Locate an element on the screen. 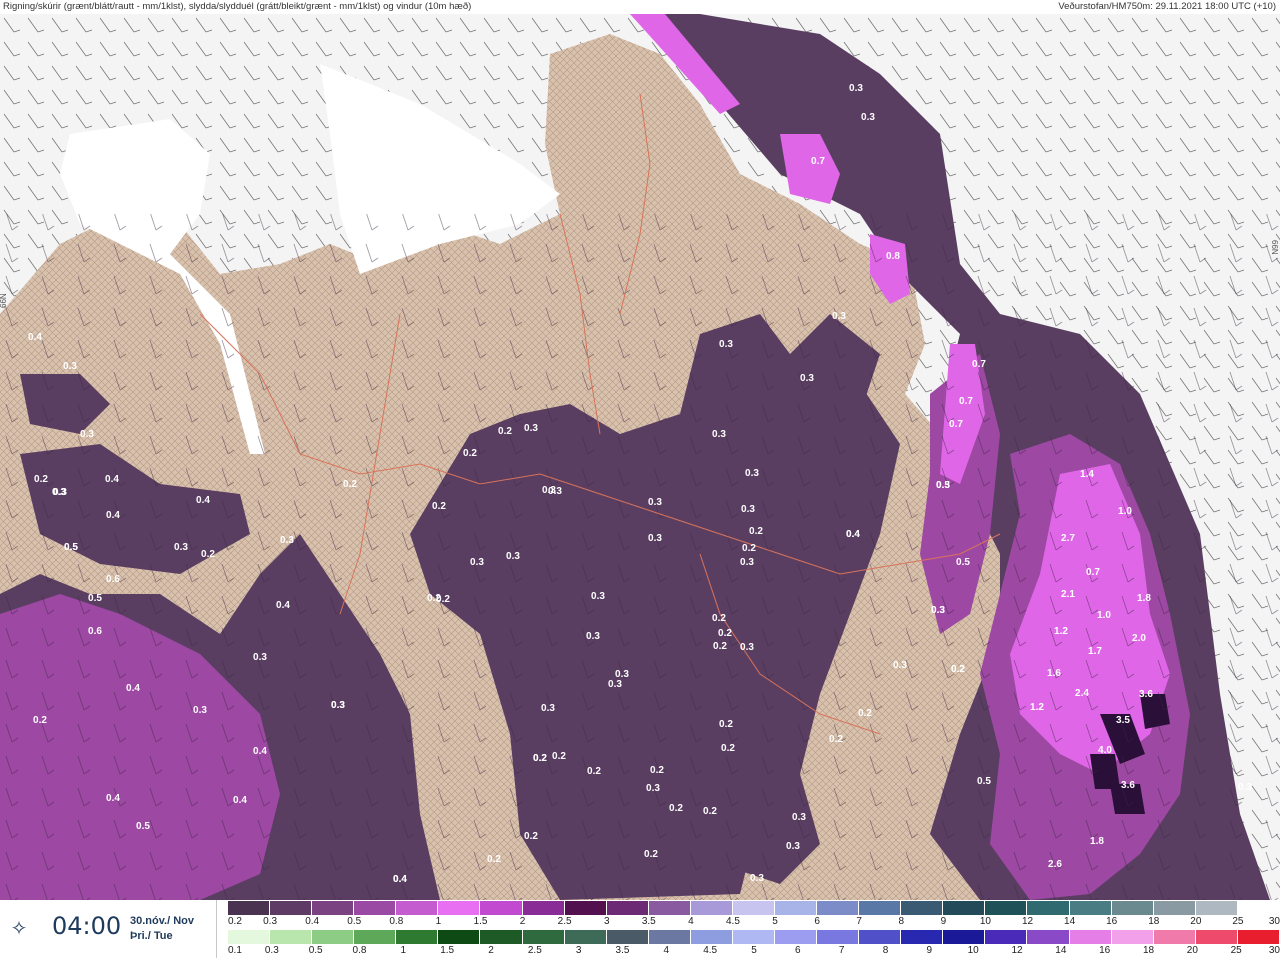 This screenshot has height=958, width=1280. legend-tick-label: 5 is located at coordinates (754, 950).